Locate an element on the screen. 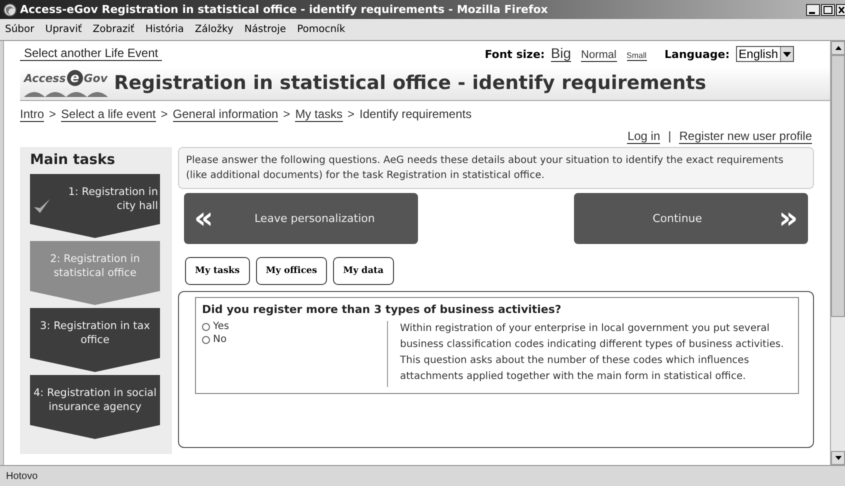 This screenshot has height=486, width=845. user-link: Register new user profile is located at coordinates (745, 136).